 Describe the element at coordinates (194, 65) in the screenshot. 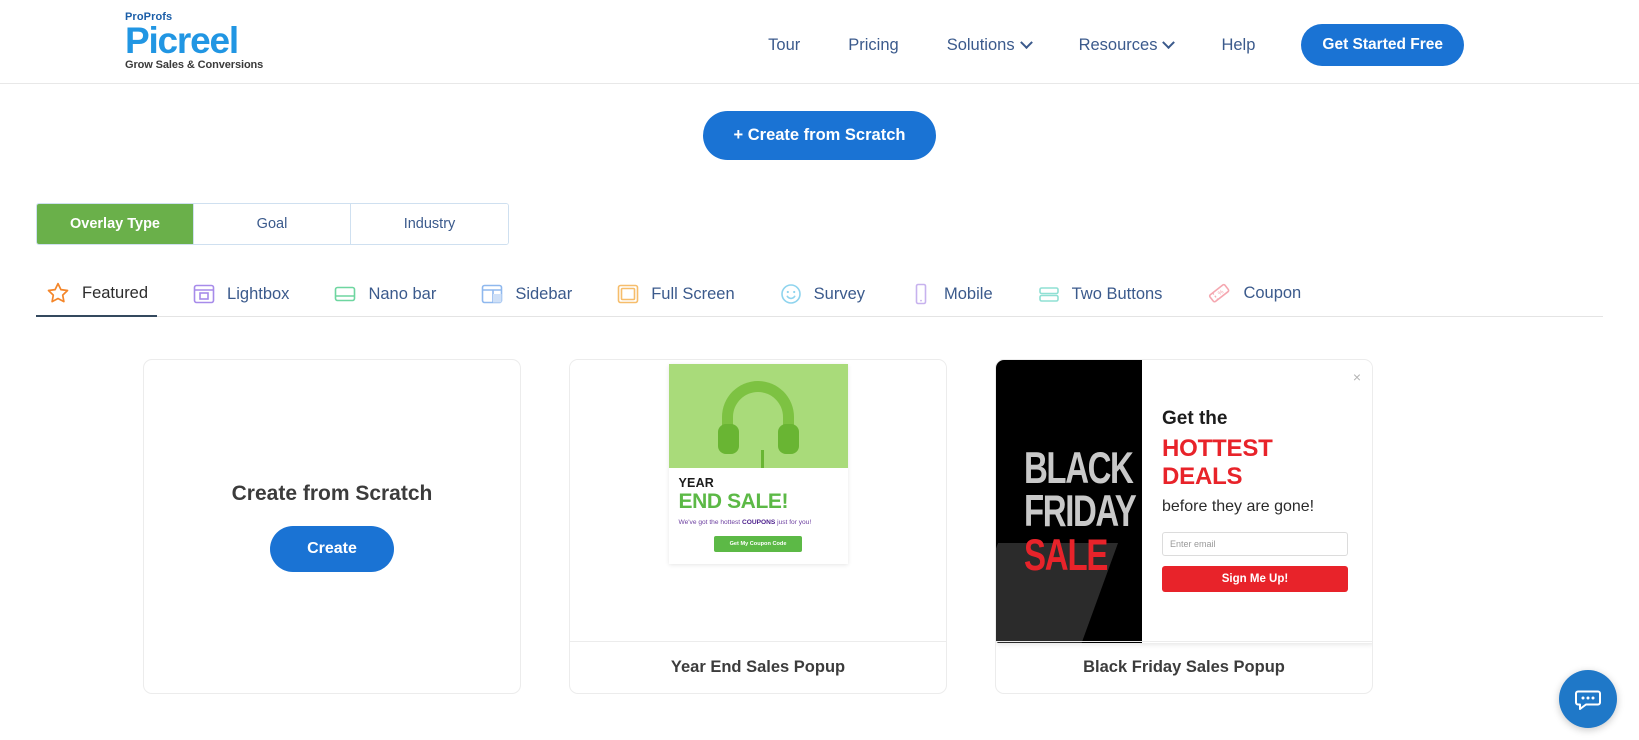

I see `logo-tagline-text: Grow Sales & Conversions` at that location.